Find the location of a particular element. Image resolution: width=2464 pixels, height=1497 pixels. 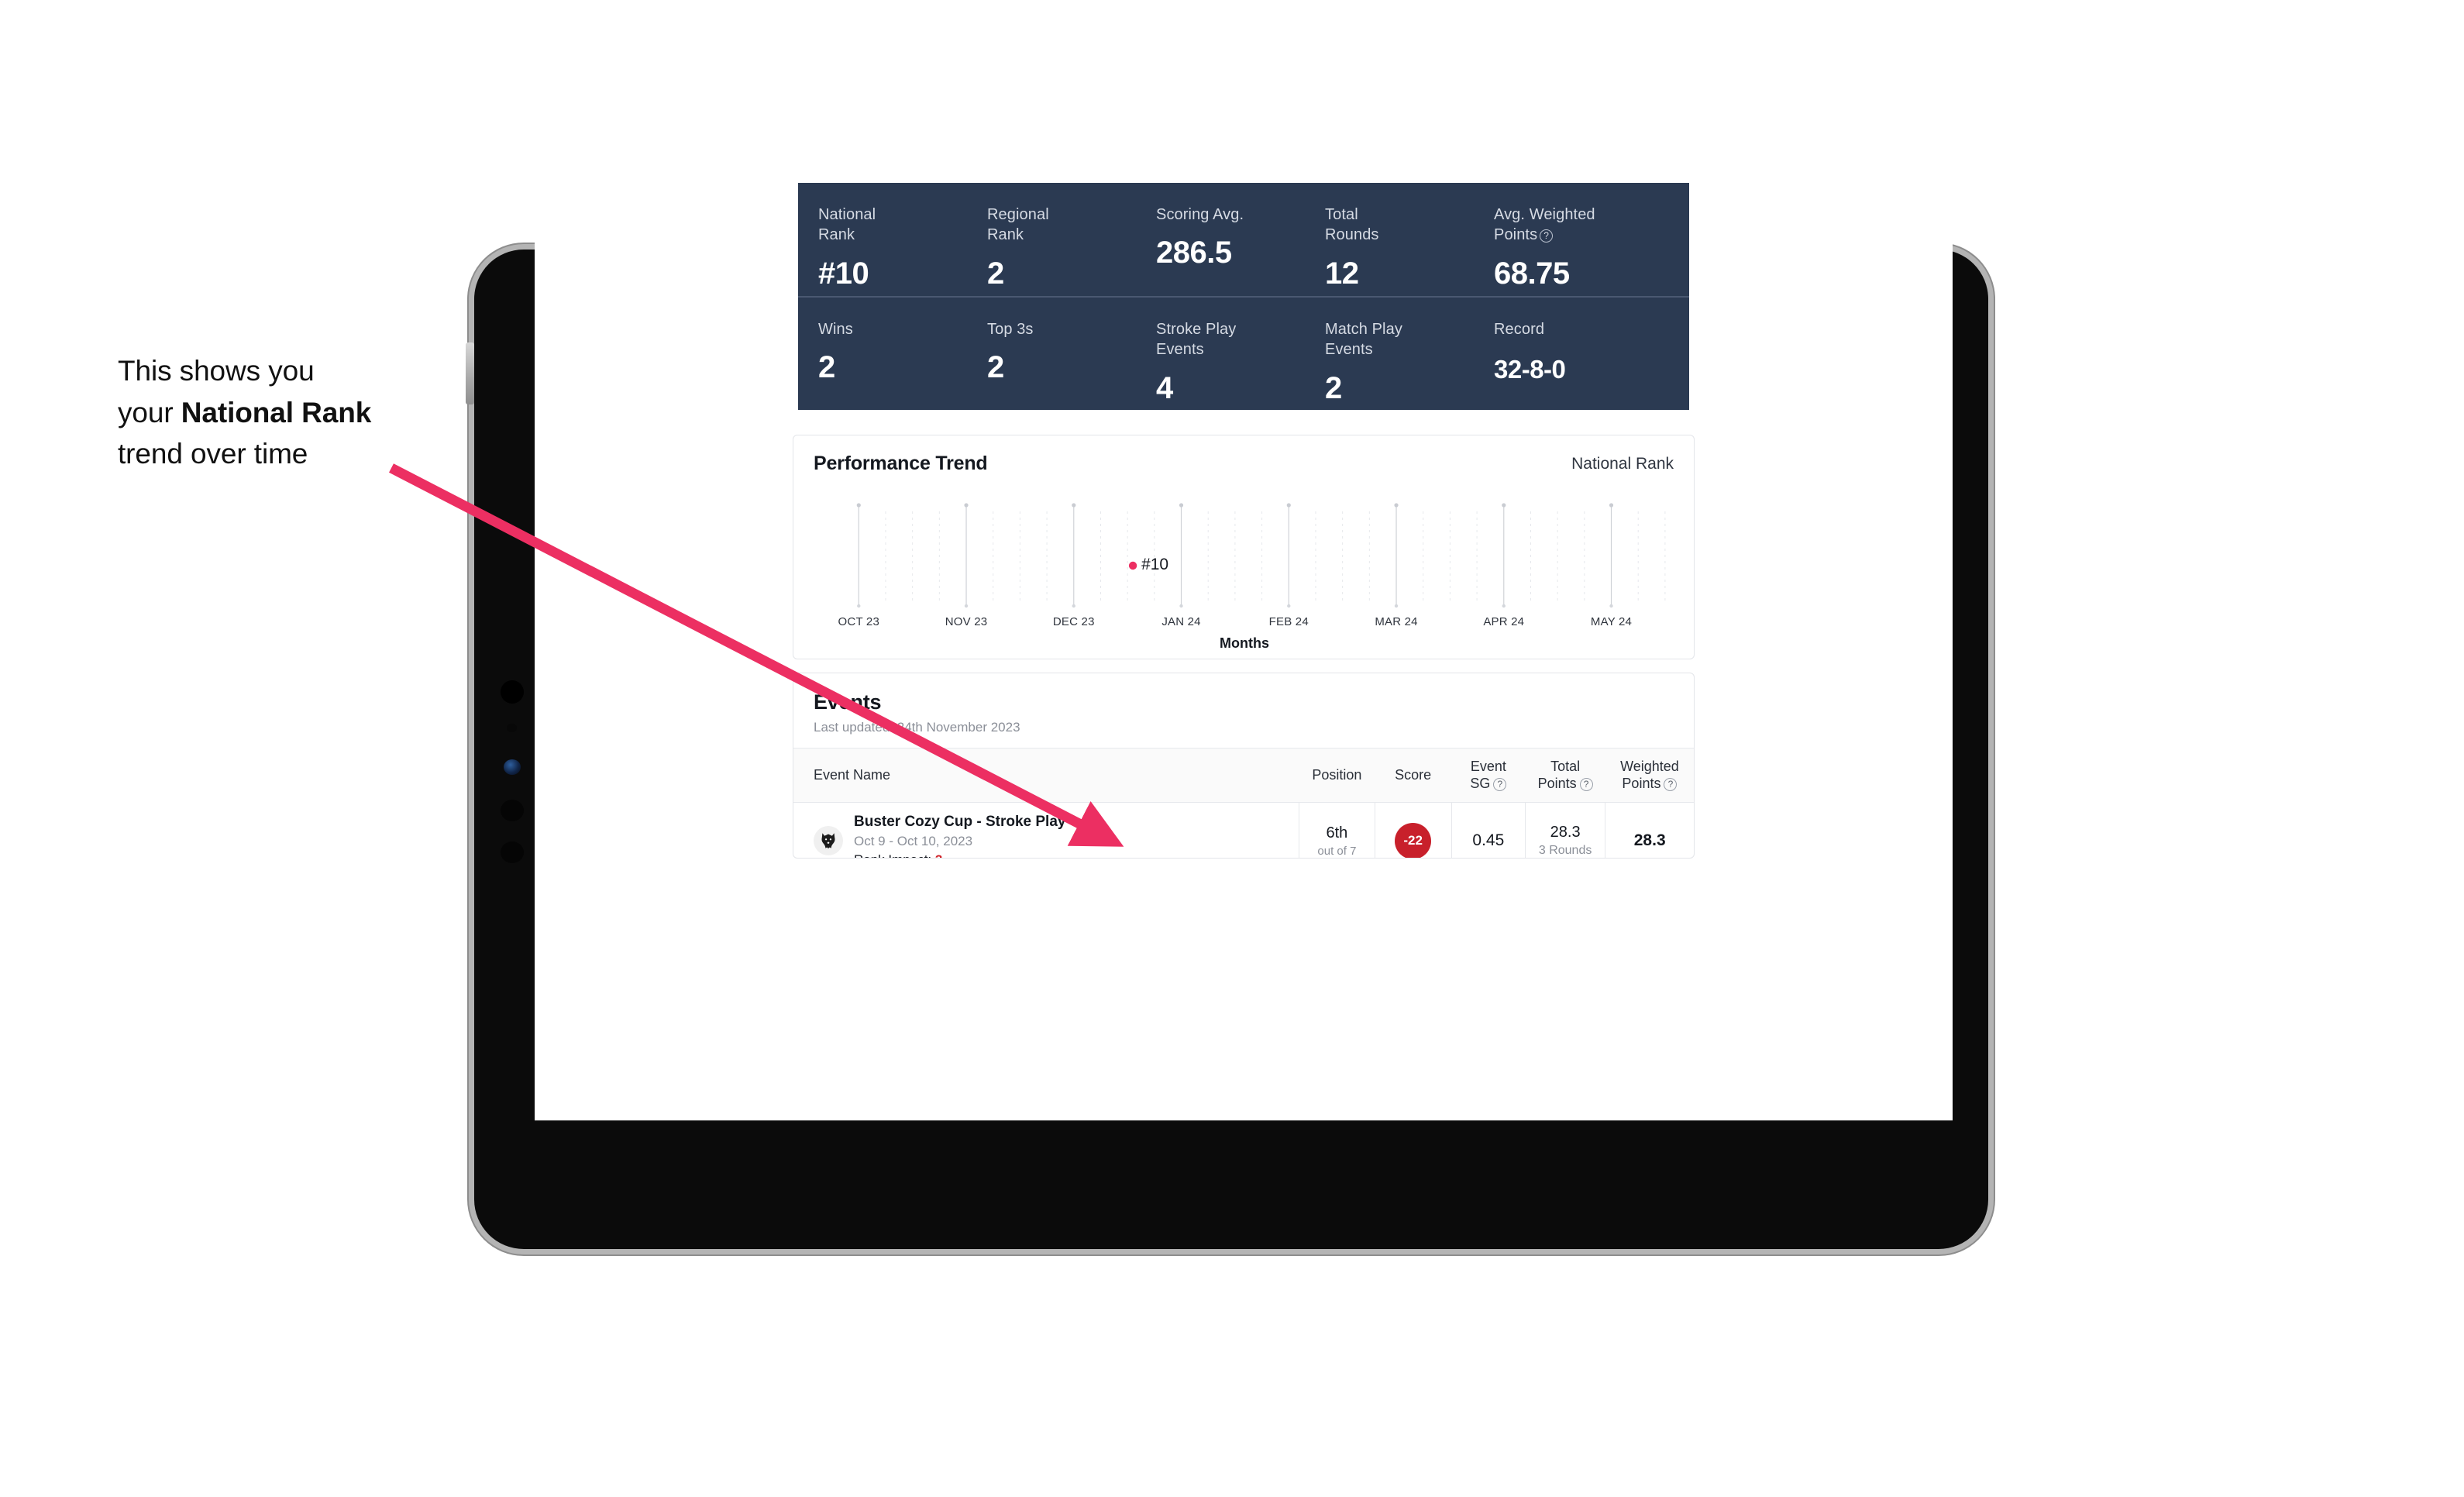

rank-impact-value: 3 is located at coordinates (938, 855).